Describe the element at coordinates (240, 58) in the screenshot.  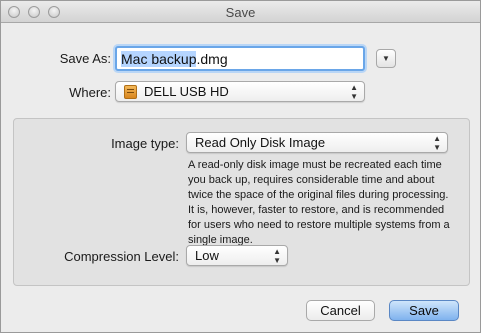
I see `file-name-field: Mac backup.dmg` at that location.